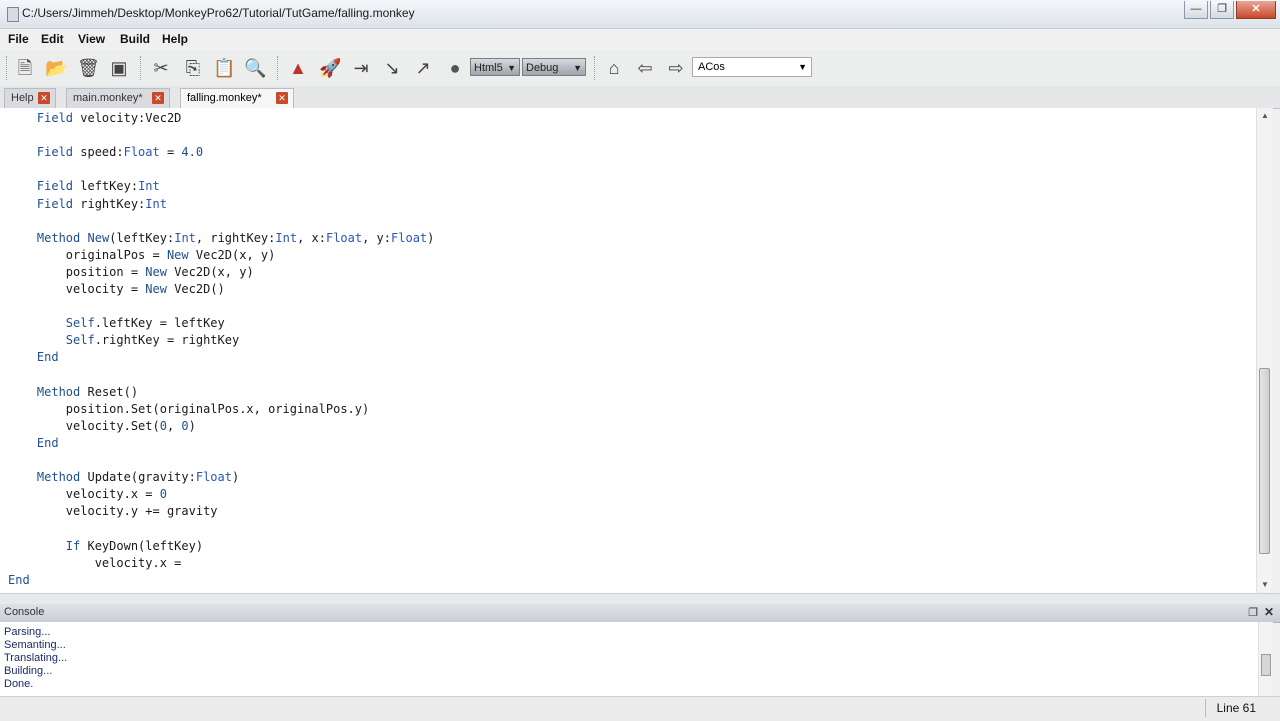 The height and width of the screenshot is (721, 1280). What do you see at coordinates (224, 68) in the screenshot?
I see `paste-icon: 📋` at bounding box center [224, 68].